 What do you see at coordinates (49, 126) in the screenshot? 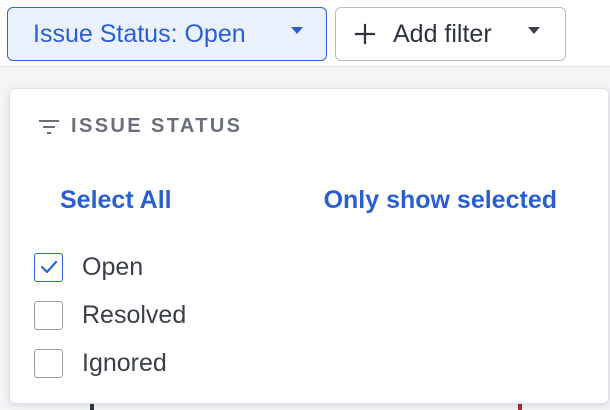
I see `filter-icon` at bounding box center [49, 126].